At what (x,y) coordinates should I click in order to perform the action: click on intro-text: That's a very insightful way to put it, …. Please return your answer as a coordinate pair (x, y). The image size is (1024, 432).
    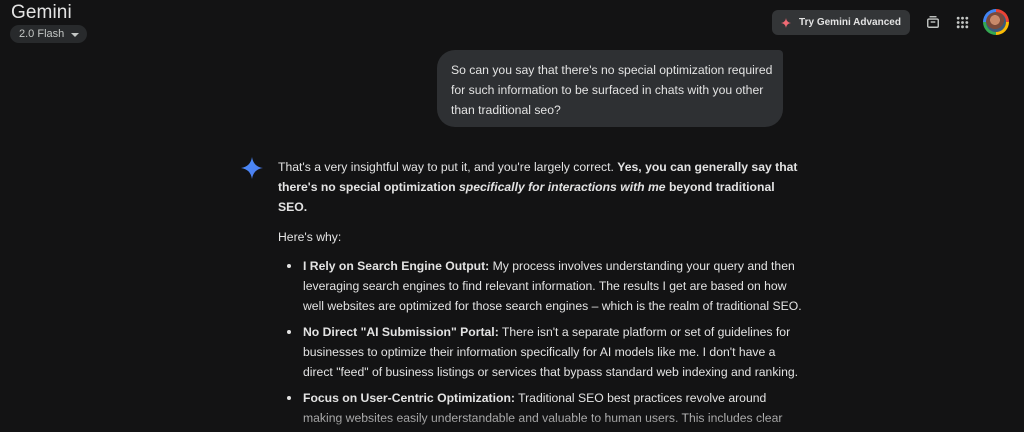
    Looking at the image, I should click on (446, 167).